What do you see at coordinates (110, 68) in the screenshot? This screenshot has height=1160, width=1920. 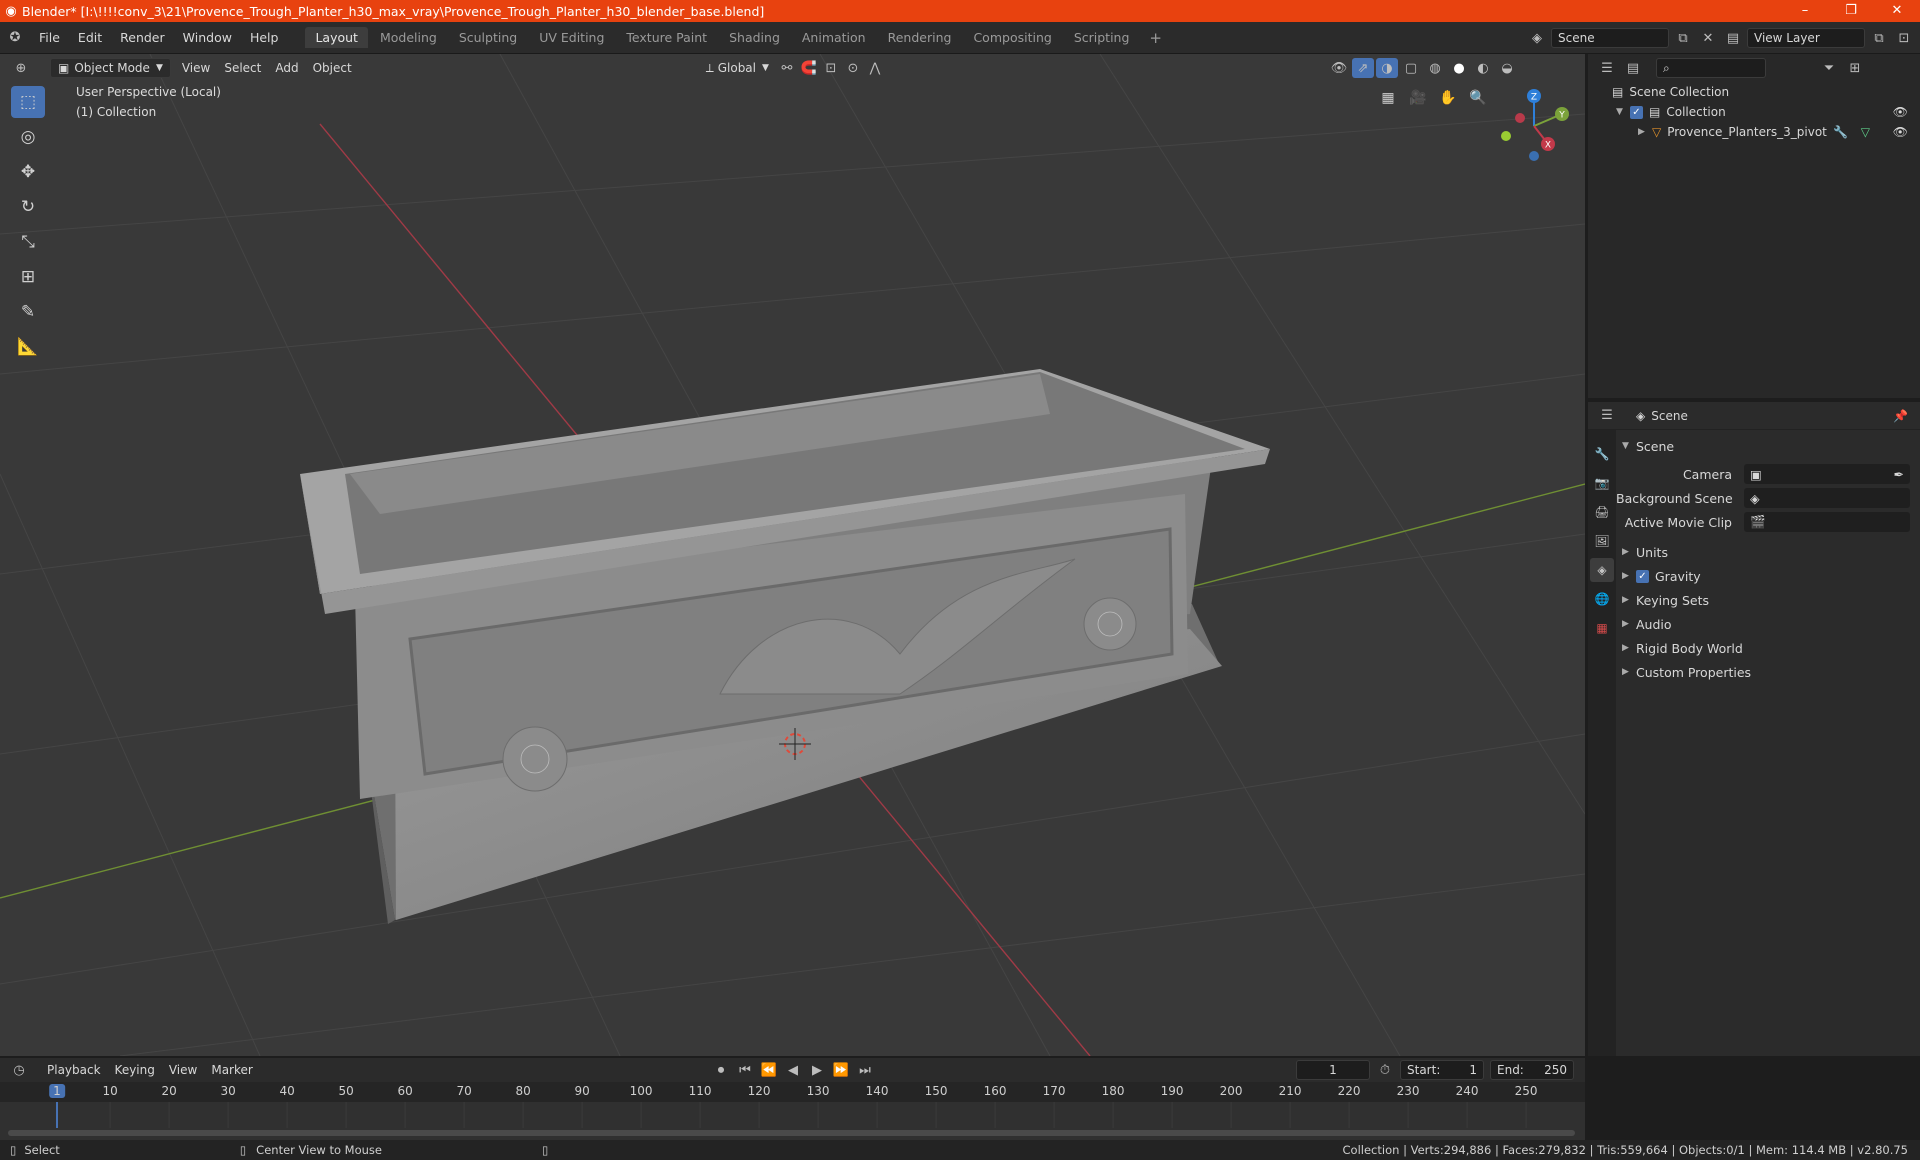 I see `mode-dropdown: ▣ Object Mode ▼` at bounding box center [110, 68].